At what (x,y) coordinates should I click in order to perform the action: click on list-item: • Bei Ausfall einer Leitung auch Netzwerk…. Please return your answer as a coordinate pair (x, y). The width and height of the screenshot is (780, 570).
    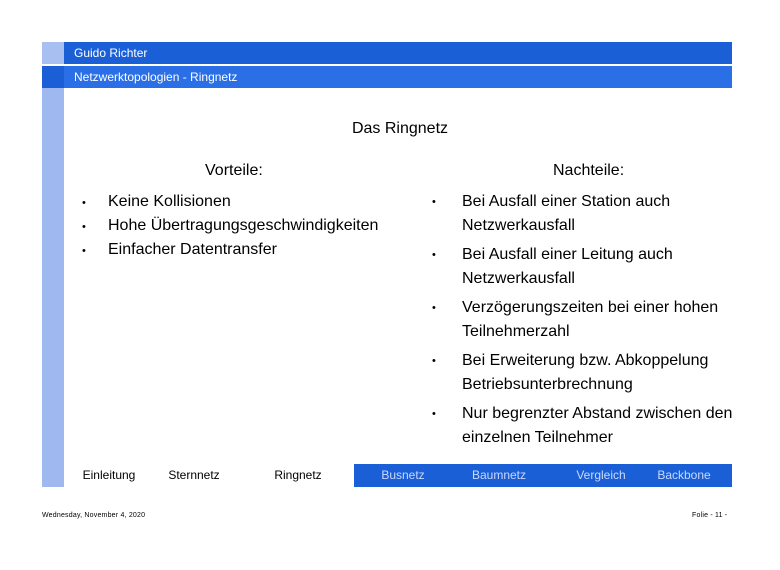
    Looking at the image, I should click on (602, 267).